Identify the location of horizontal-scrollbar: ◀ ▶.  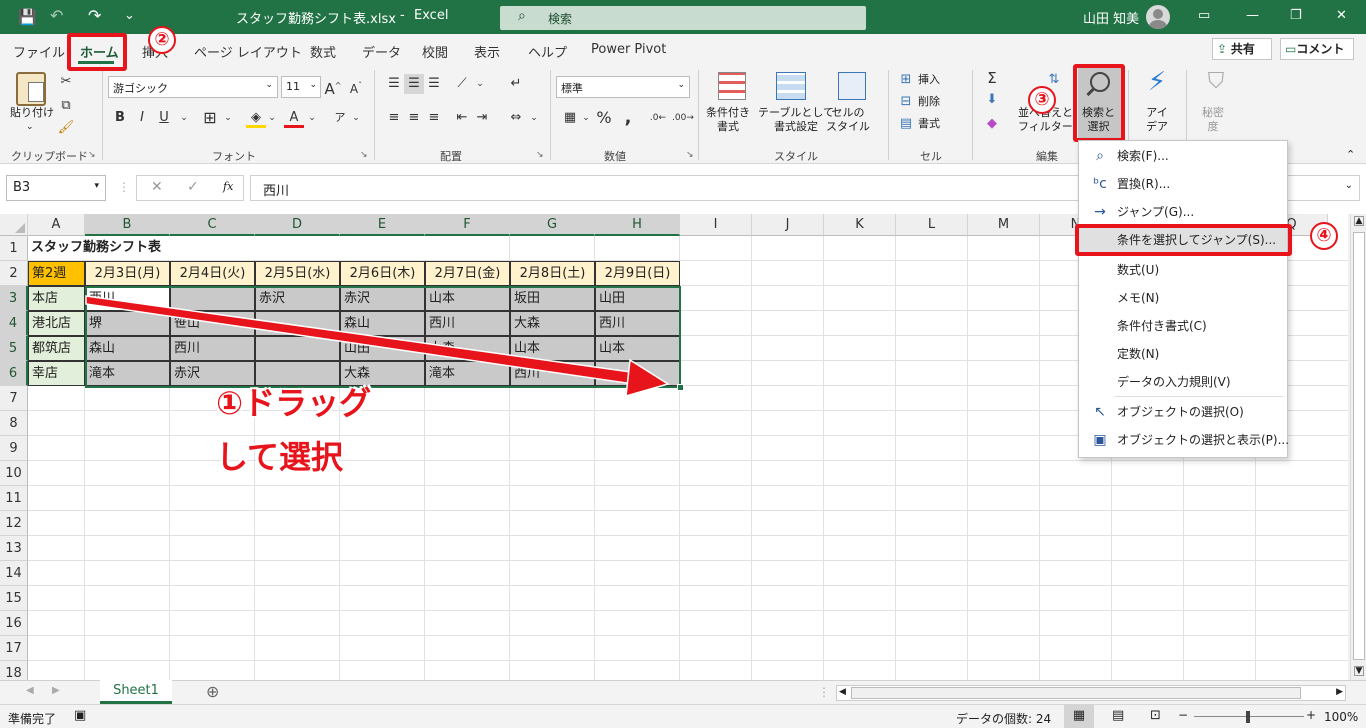
(1091, 693).